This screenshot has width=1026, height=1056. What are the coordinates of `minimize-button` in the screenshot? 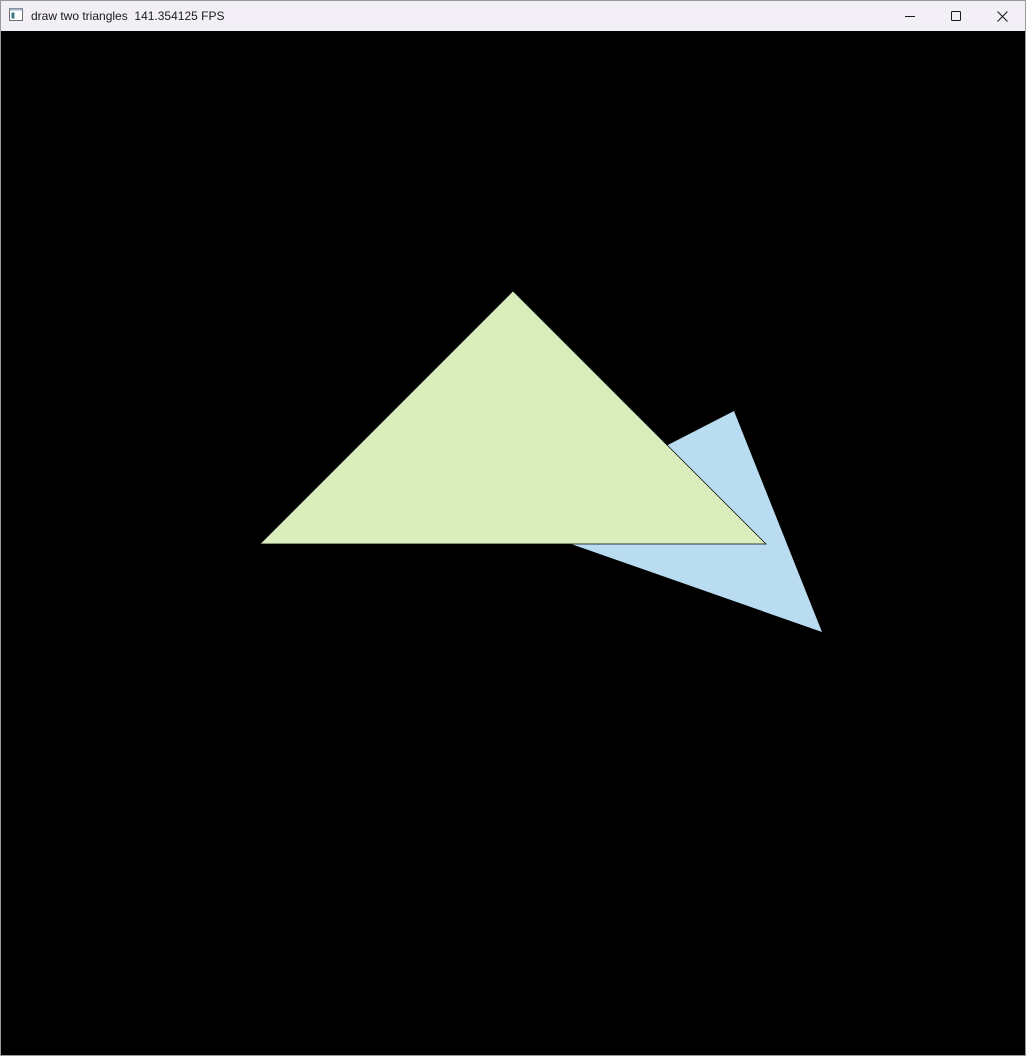 It's located at (910, 16).